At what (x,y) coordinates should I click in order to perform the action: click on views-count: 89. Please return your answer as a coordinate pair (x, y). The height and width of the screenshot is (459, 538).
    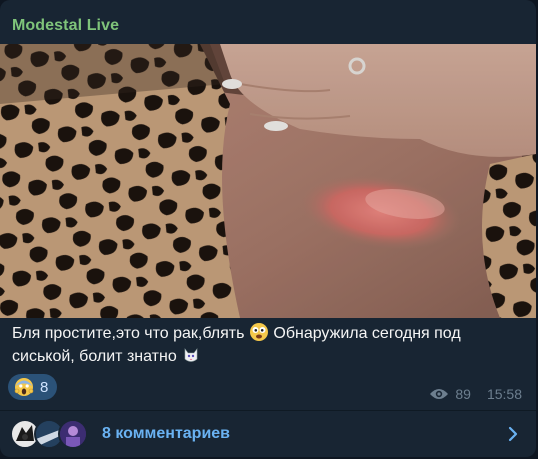
    Looking at the image, I should click on (463, 394).